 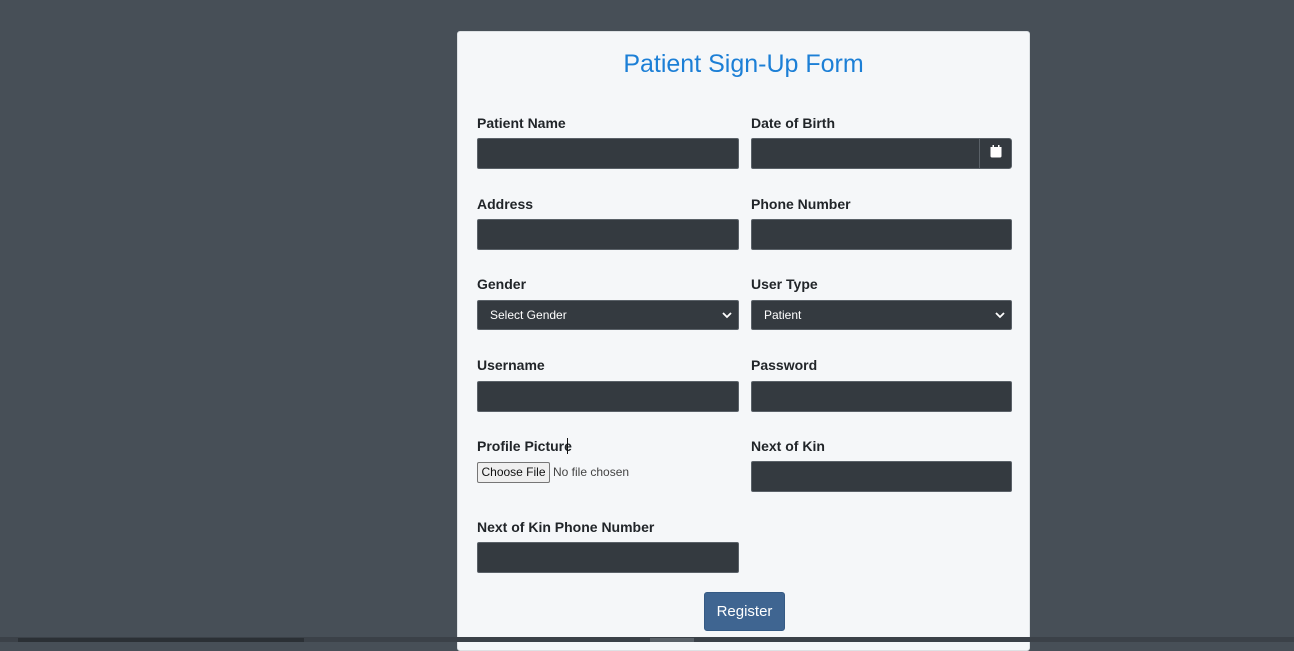 What do you see at coordinates (608, 315) in the screenshot?
I see `gender-select: Select Gender` at bounding box center [608, 315].